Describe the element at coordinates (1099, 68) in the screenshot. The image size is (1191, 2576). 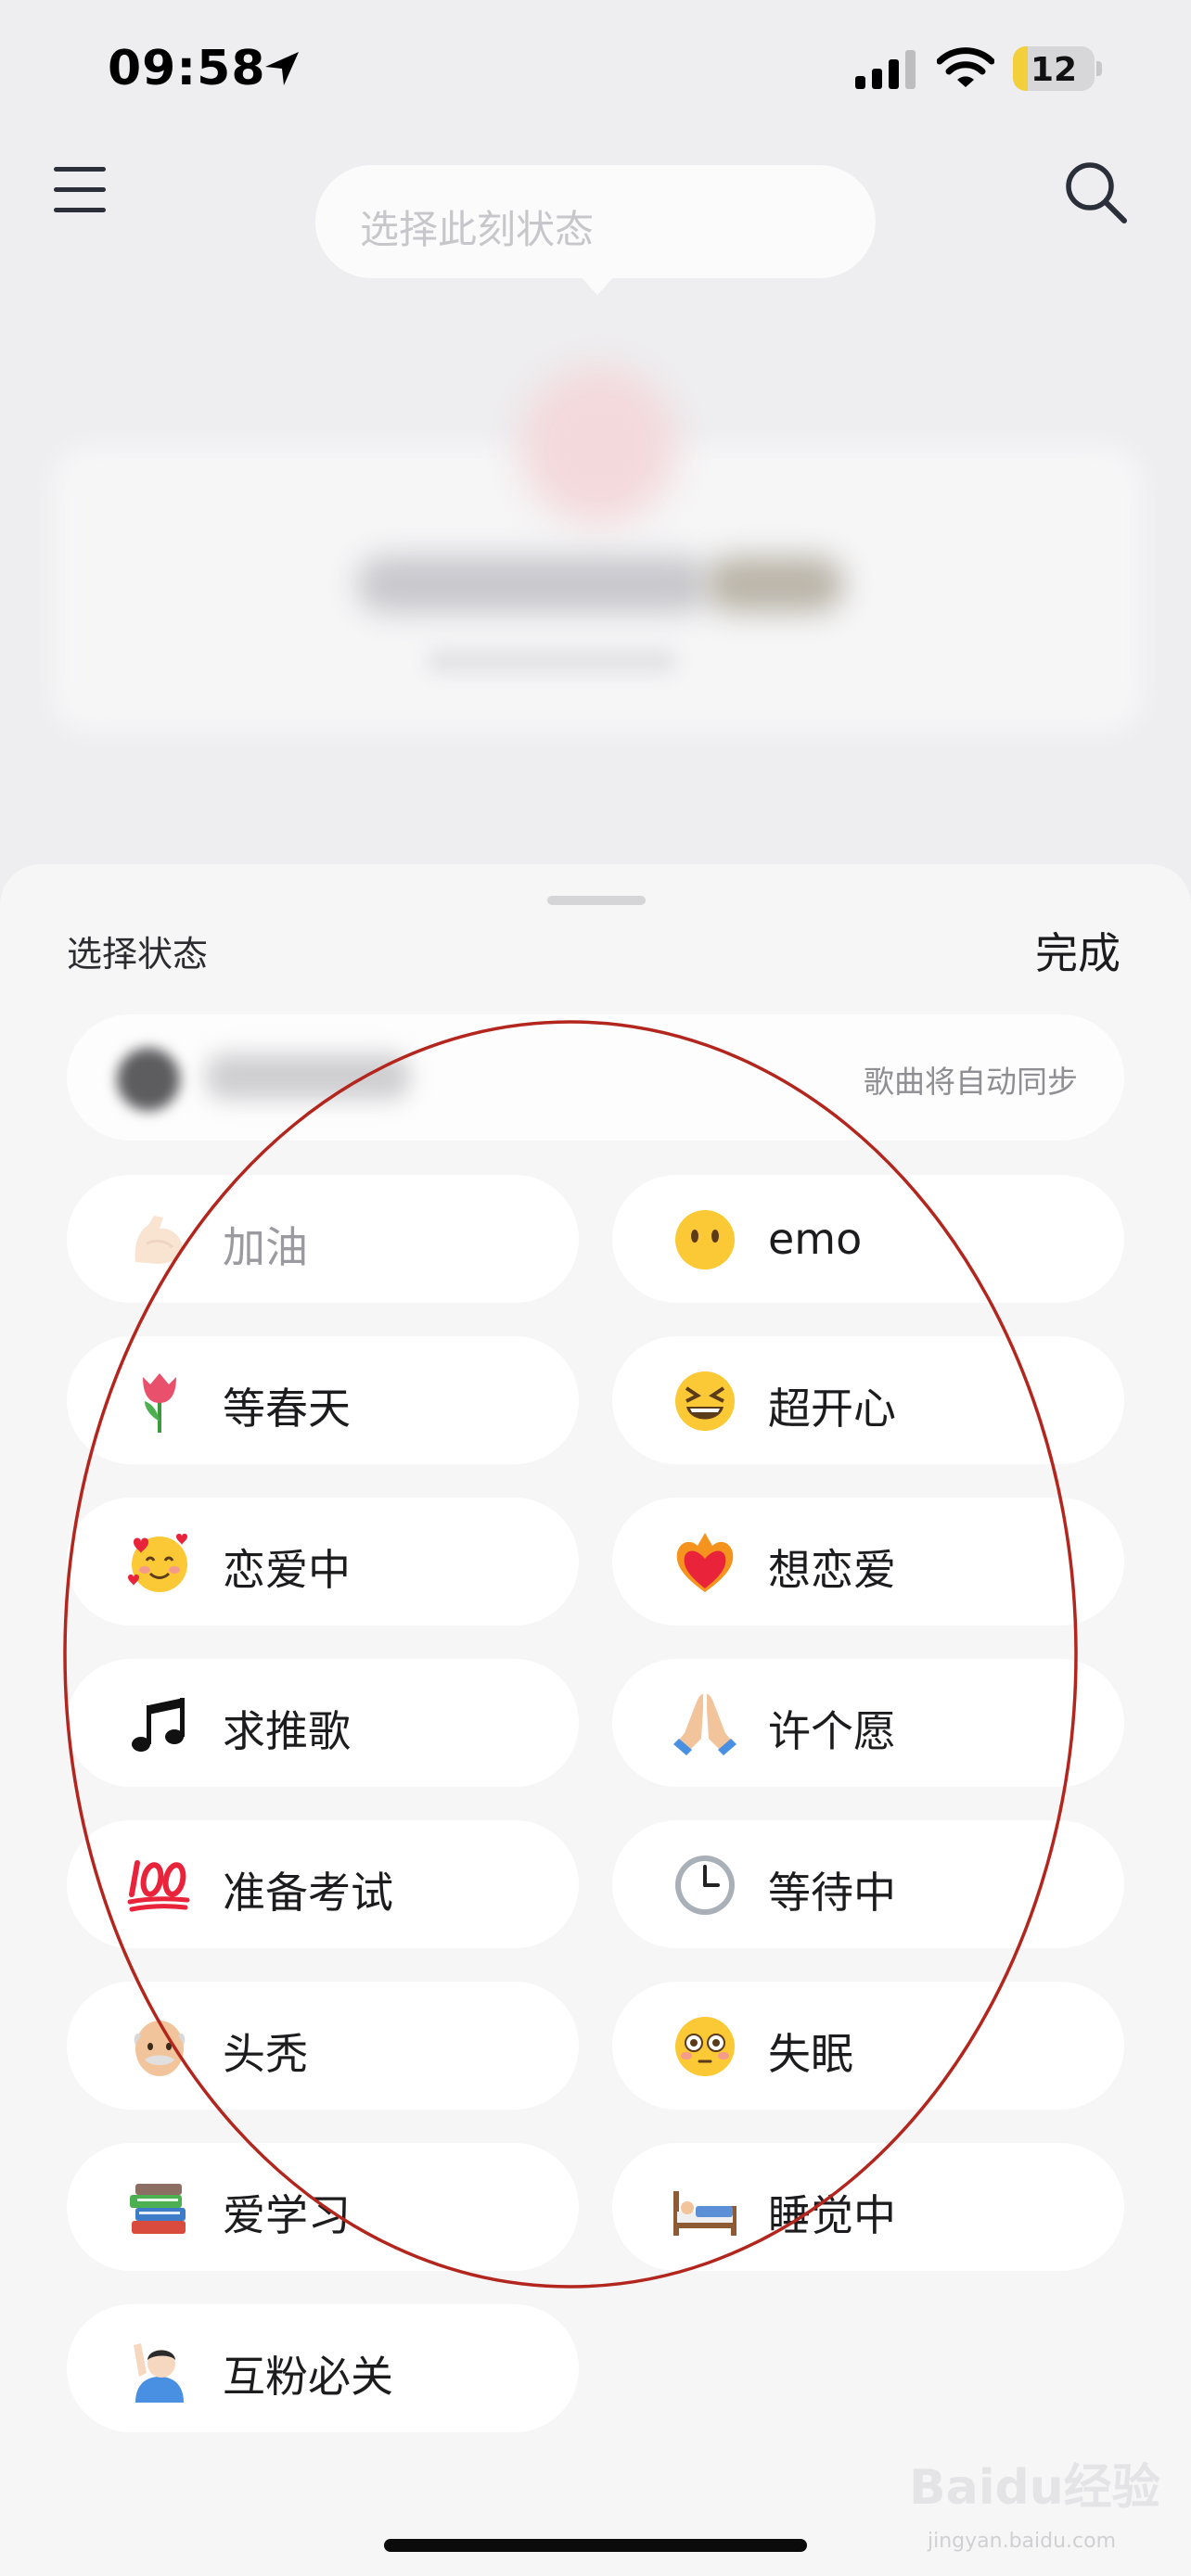
I see `battery-cap` at that location.